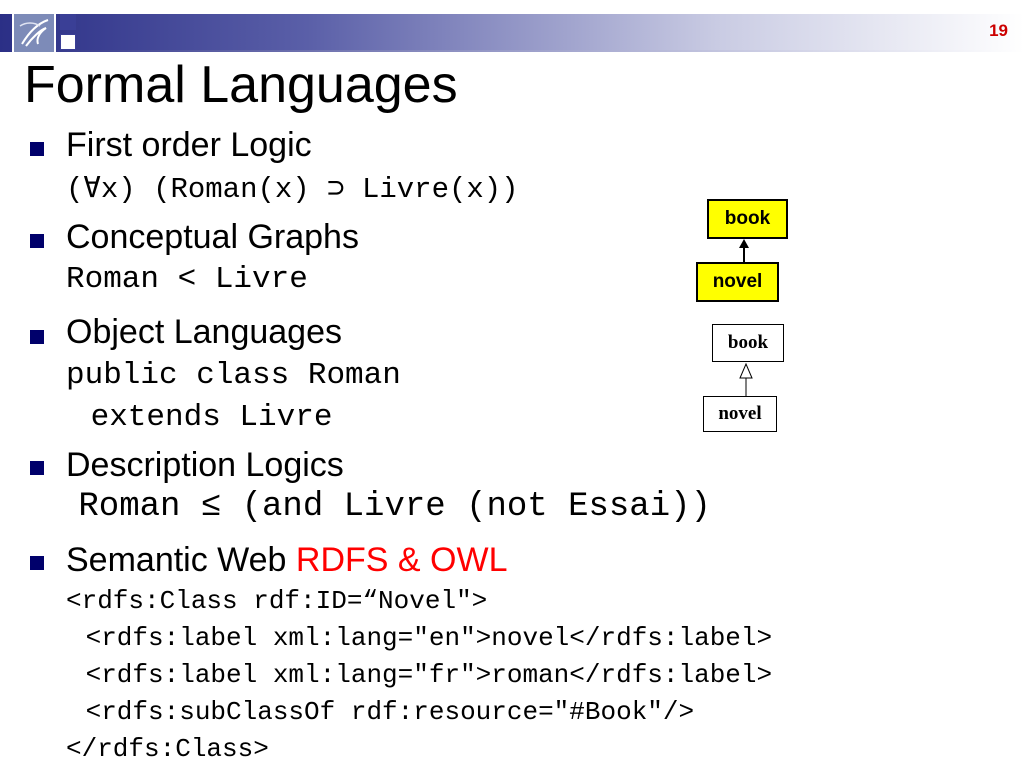 The width and height of the screenshot is (1024, 768). What do you see at coordinates (212, 237) in the screenshot?
I see `item-label-conceptual-graphs: Conceptual Graphs` at bounding box center [212, 237].